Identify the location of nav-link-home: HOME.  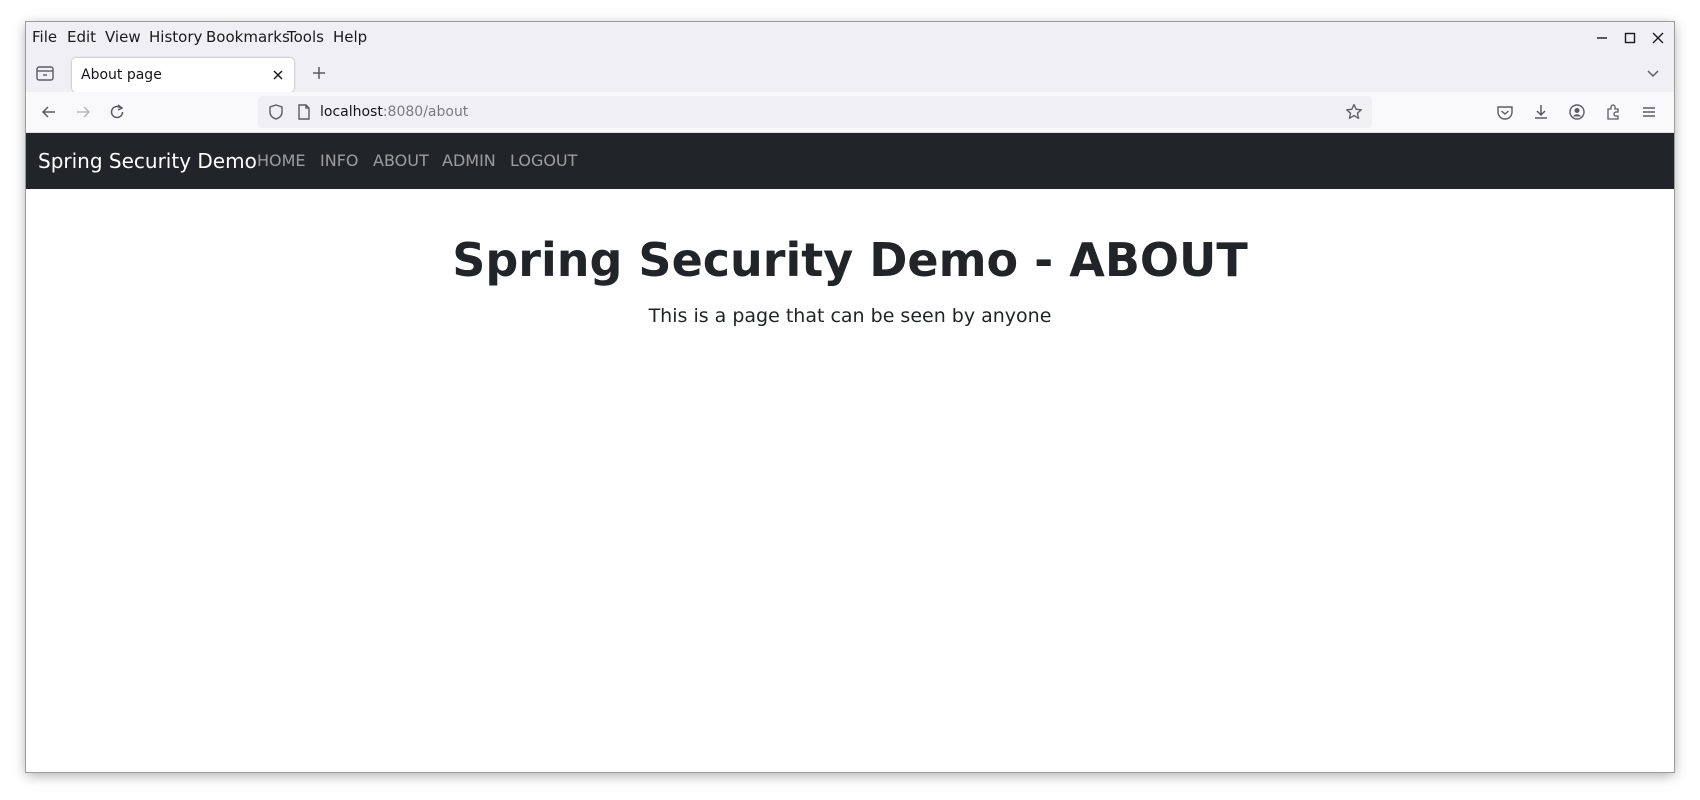
(281, 160).